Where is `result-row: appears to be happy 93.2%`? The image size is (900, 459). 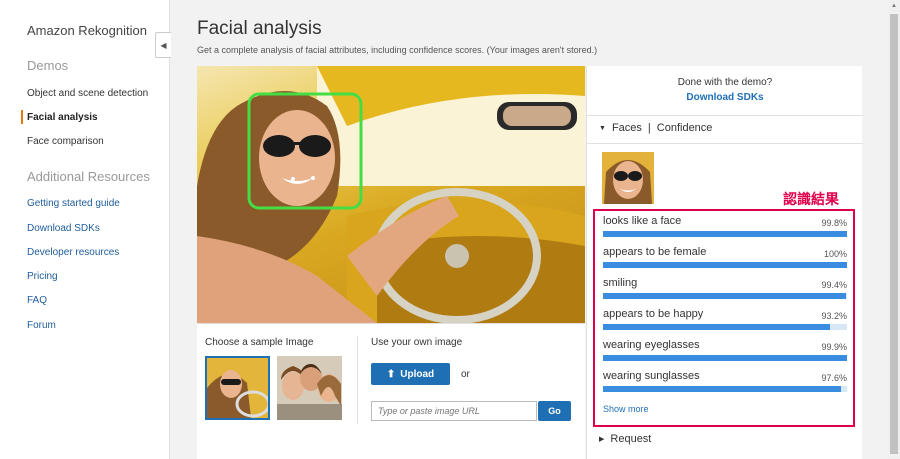 result-row: appears to be happy 93.2% is located at coordinates (725, 323).